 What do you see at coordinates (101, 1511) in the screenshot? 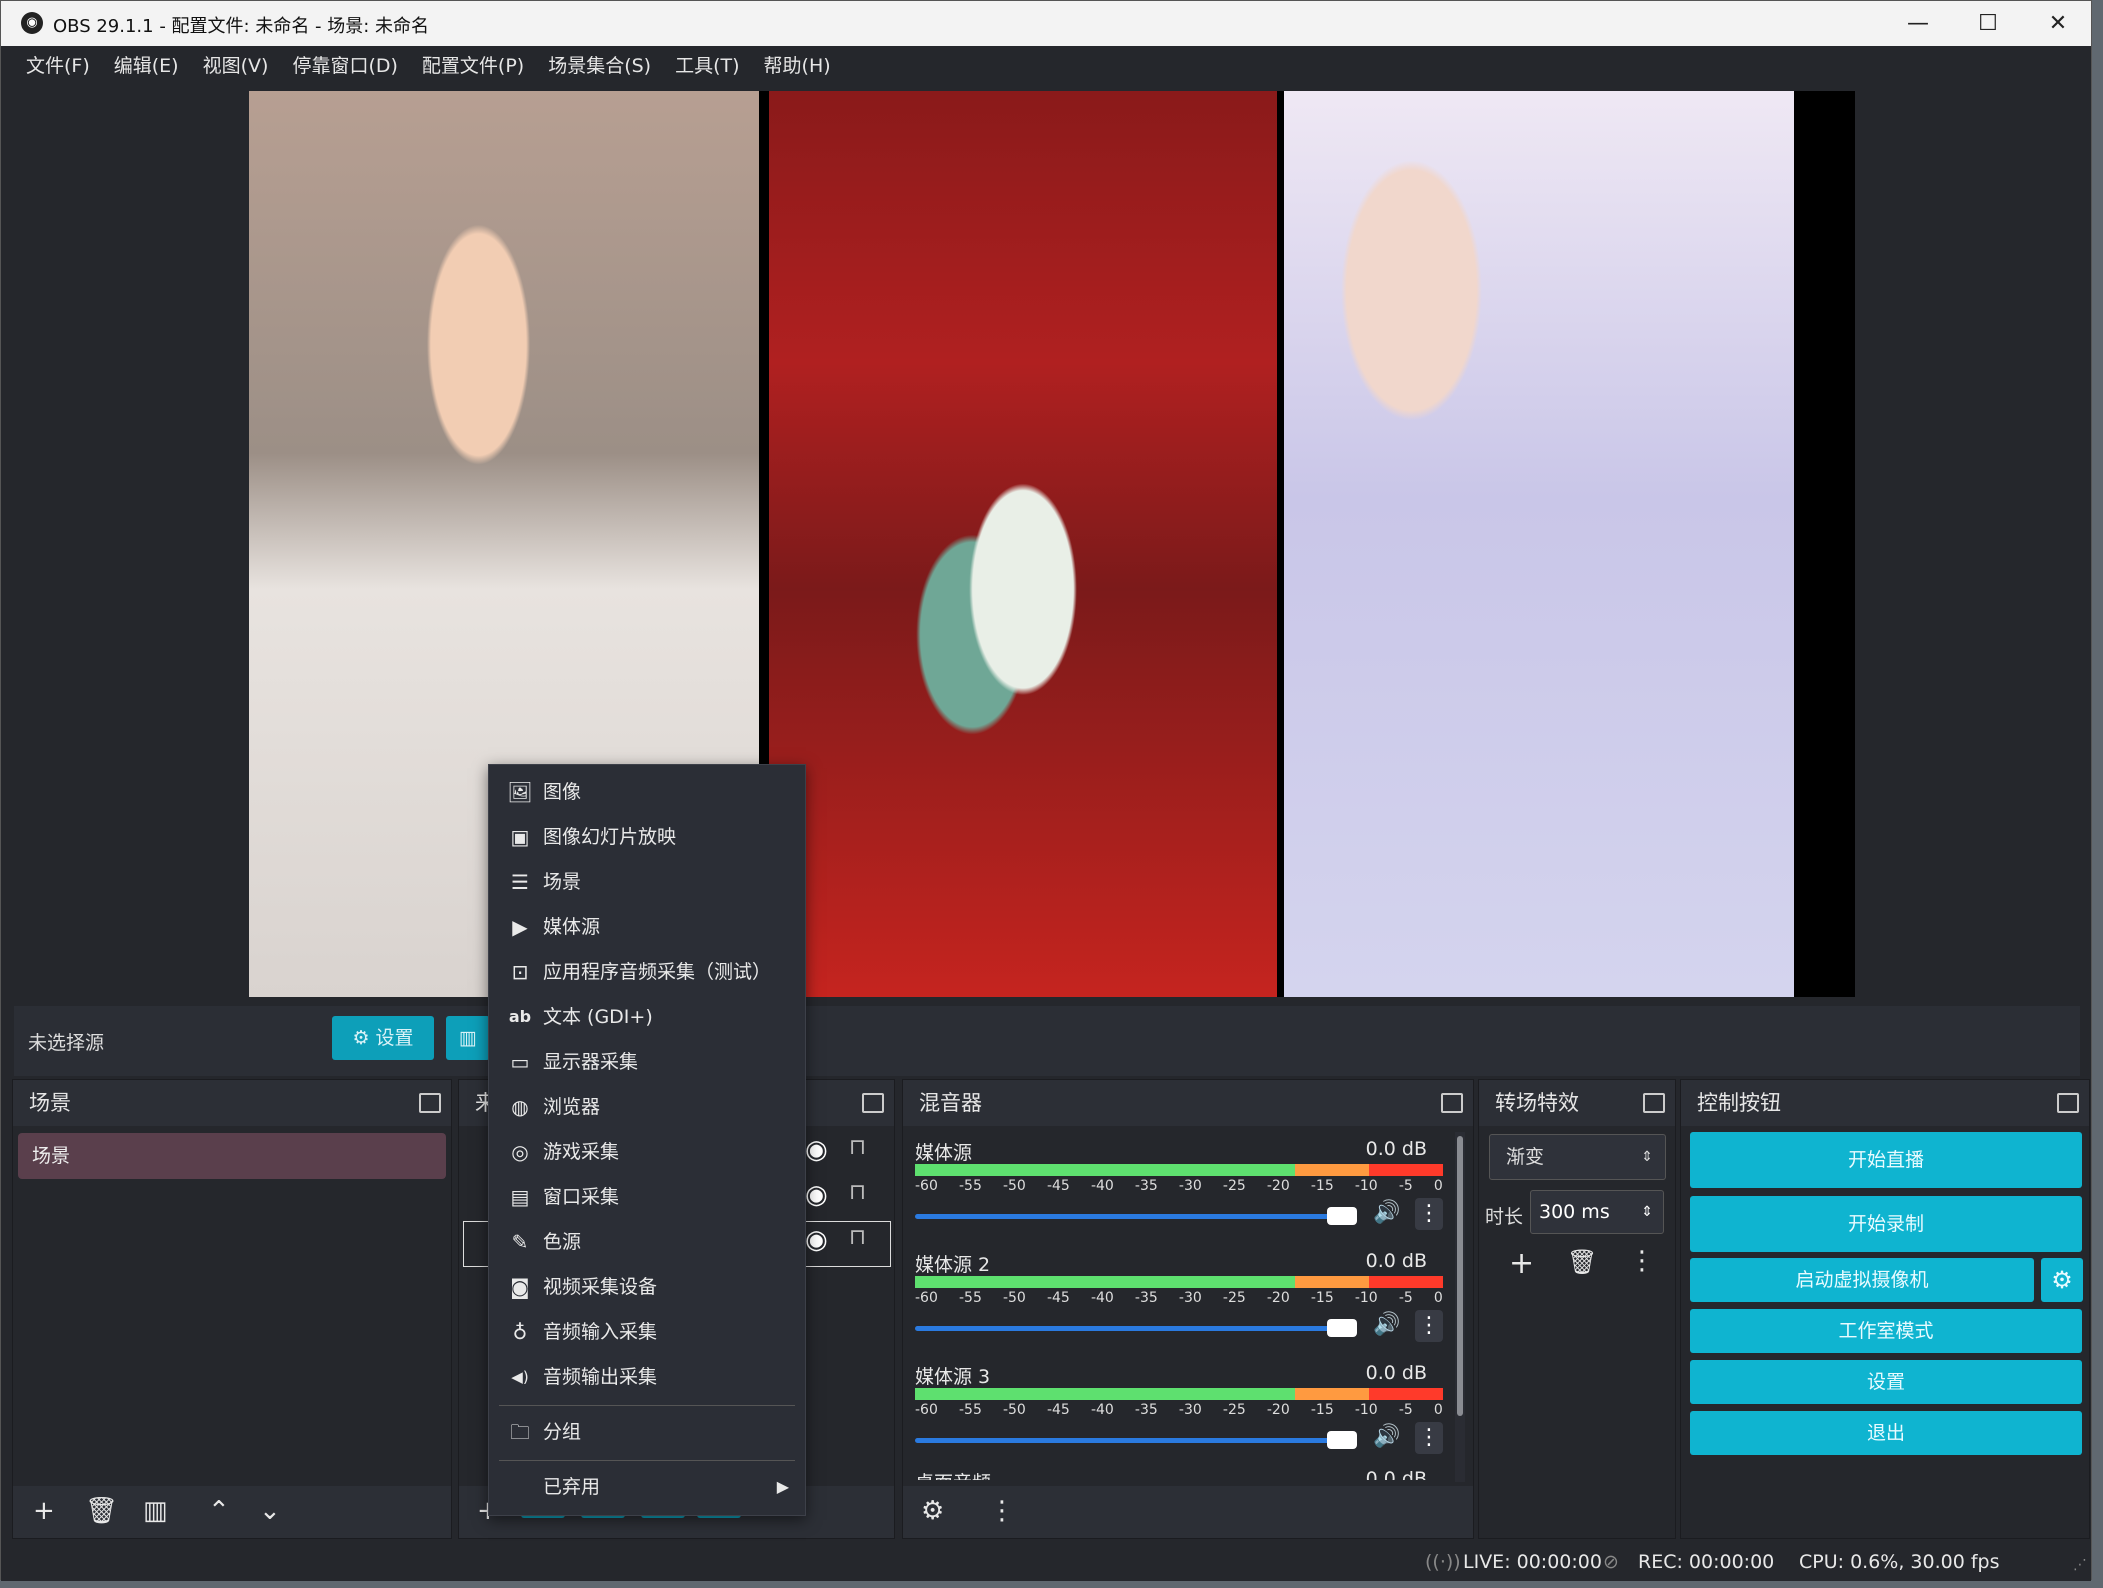
I see `delete-scene-icon: 🗑` at bounding box center [101, 1511].